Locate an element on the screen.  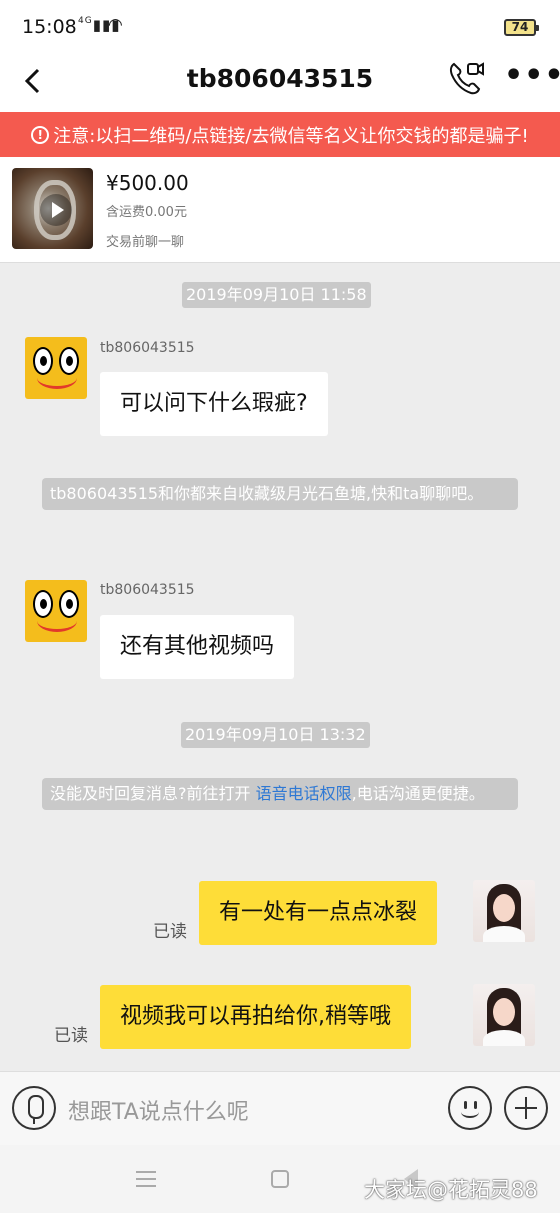
message-bubble-incoming: 可以问下什么瑕疵? is located at coordinates (214, 404).